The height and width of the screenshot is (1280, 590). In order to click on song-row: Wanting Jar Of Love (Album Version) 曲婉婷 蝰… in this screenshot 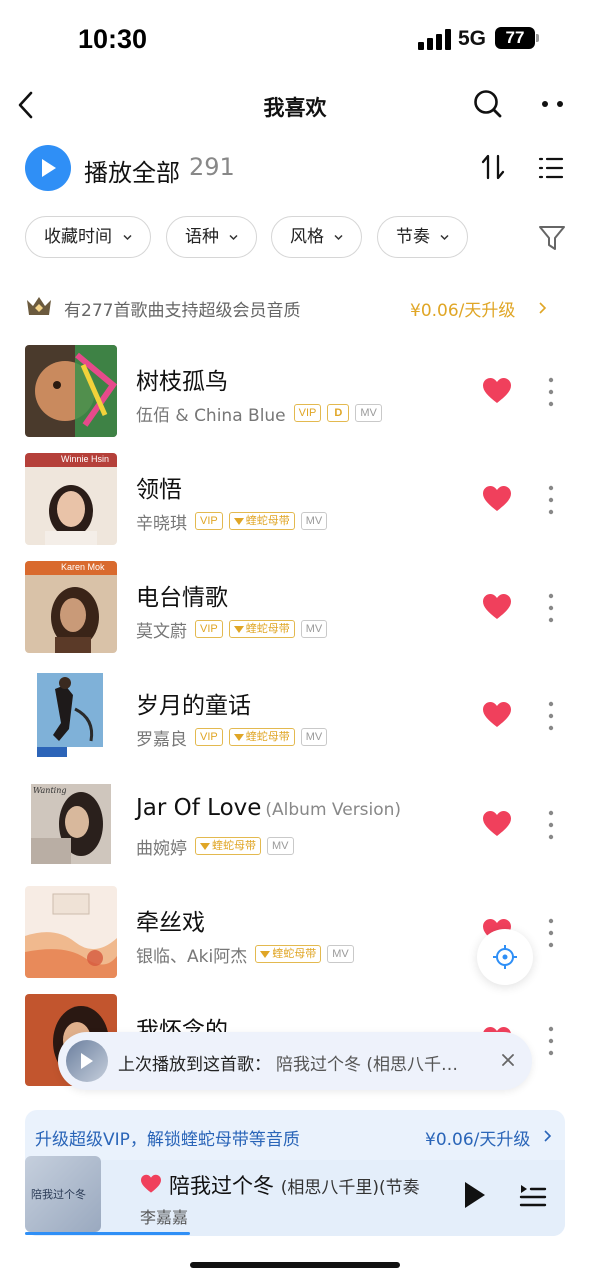, I will do `click(295, 832)`.